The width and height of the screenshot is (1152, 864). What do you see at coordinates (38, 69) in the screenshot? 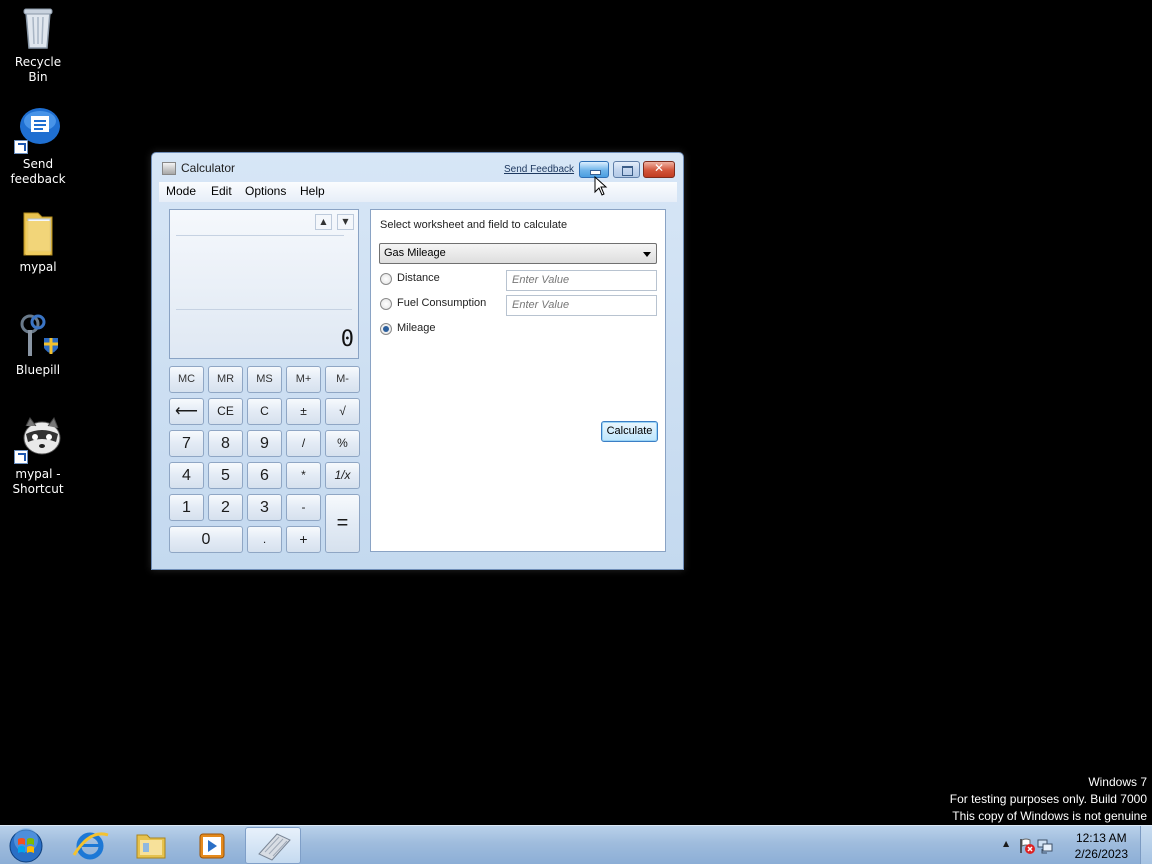
I see `desktop-icon-label: Recycle Bin` at bounding box center [38, 69].